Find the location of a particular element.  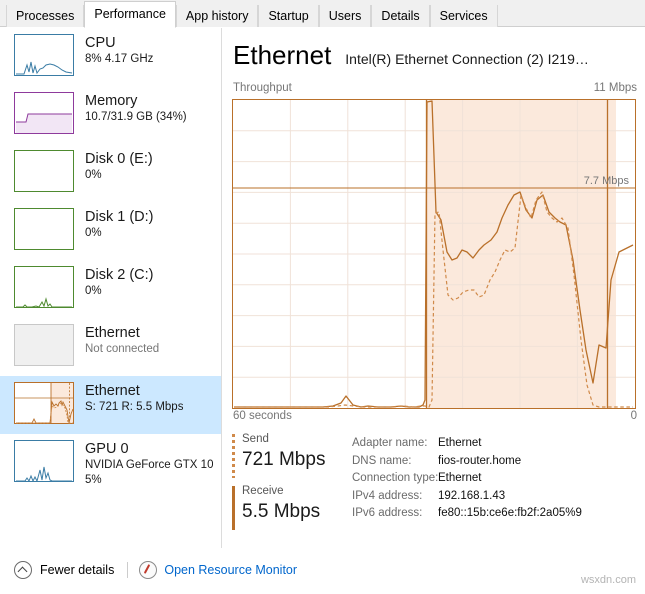

send-color-bar is located at coordinates (233, 456).